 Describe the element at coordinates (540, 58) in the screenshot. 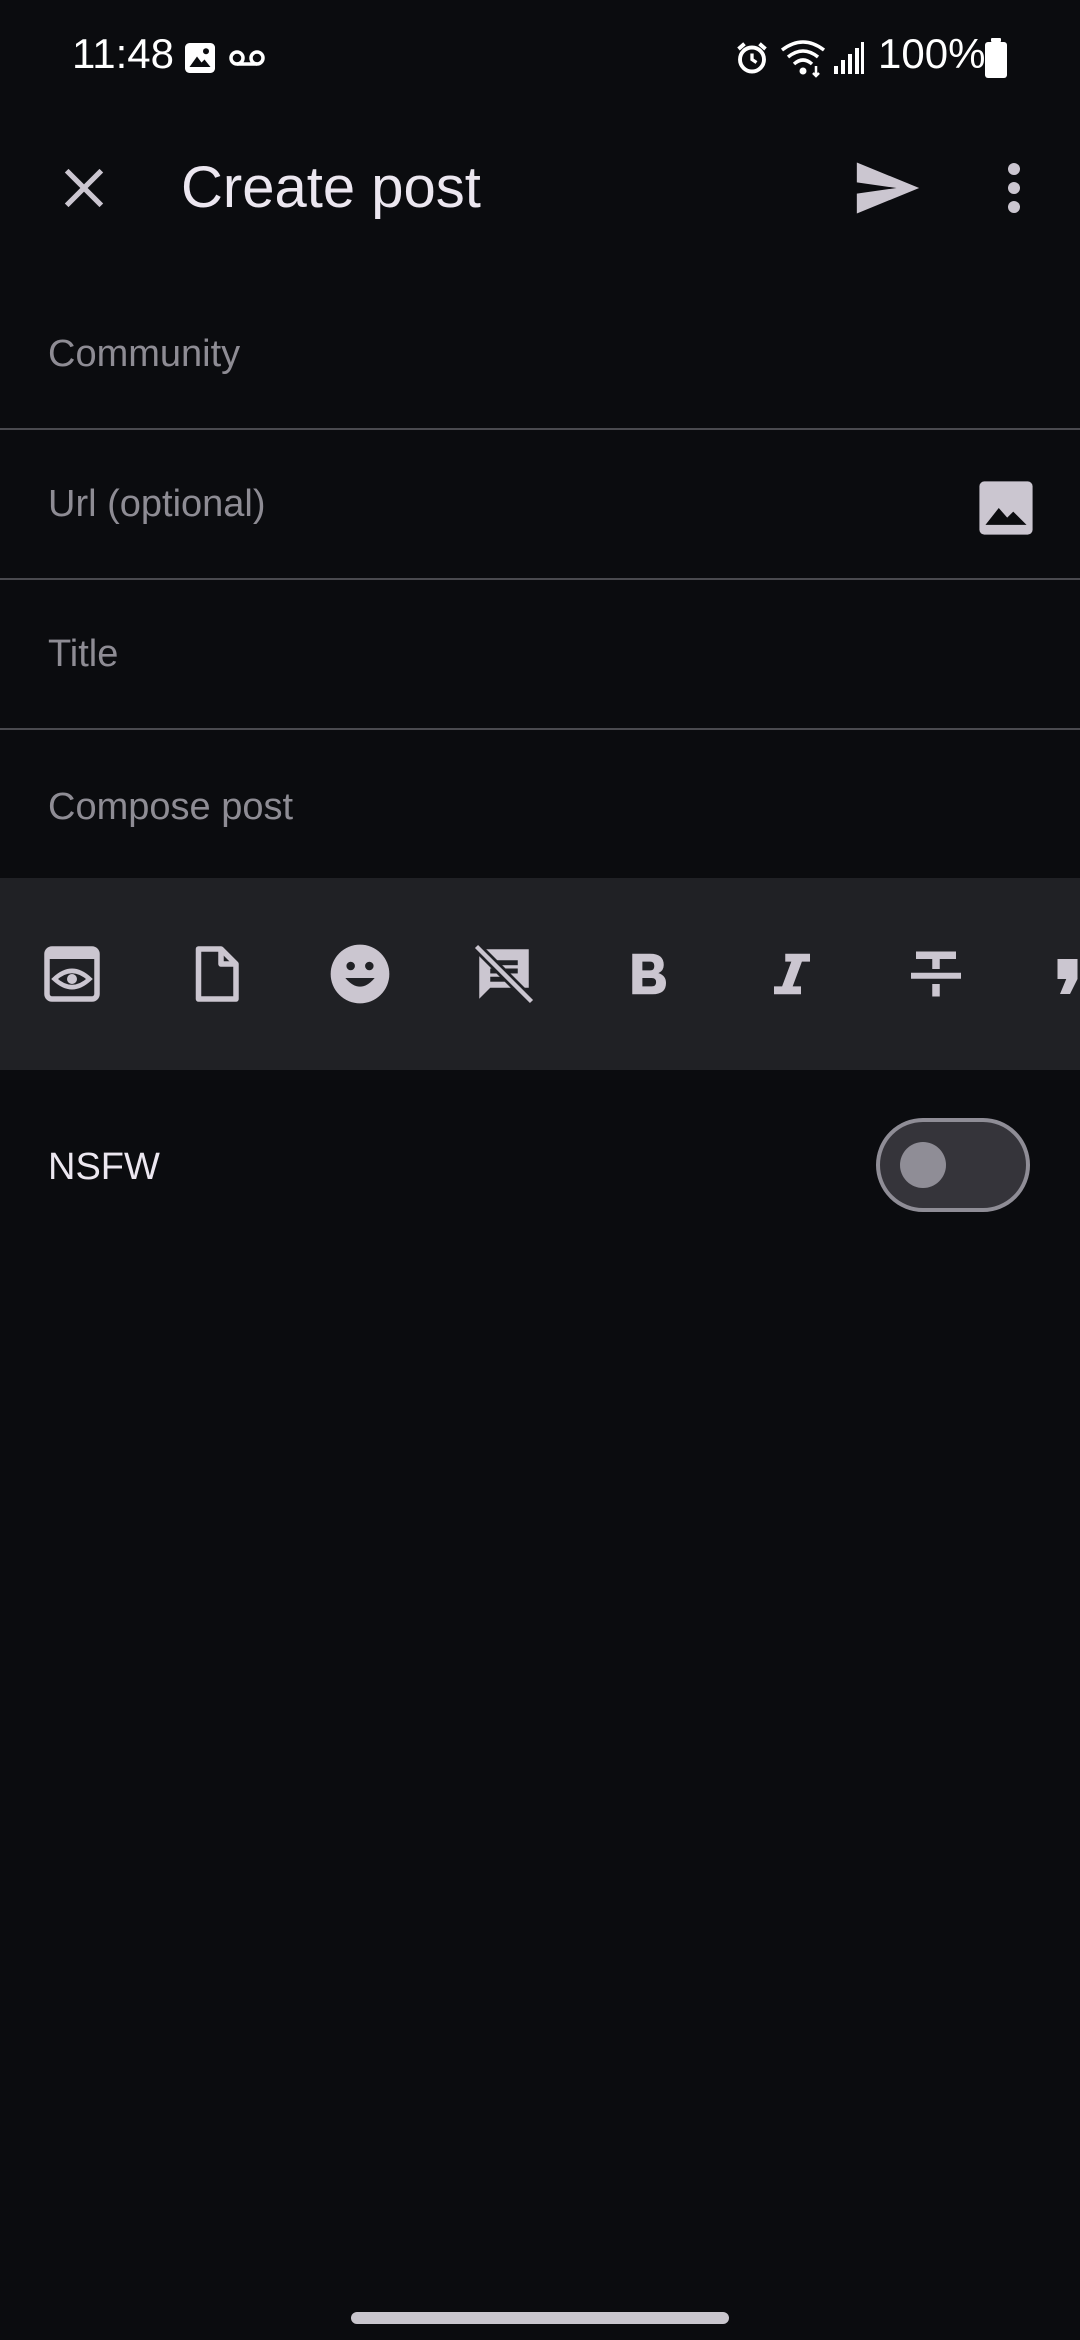

I see `status-bar: 11:48 100%` at that location.